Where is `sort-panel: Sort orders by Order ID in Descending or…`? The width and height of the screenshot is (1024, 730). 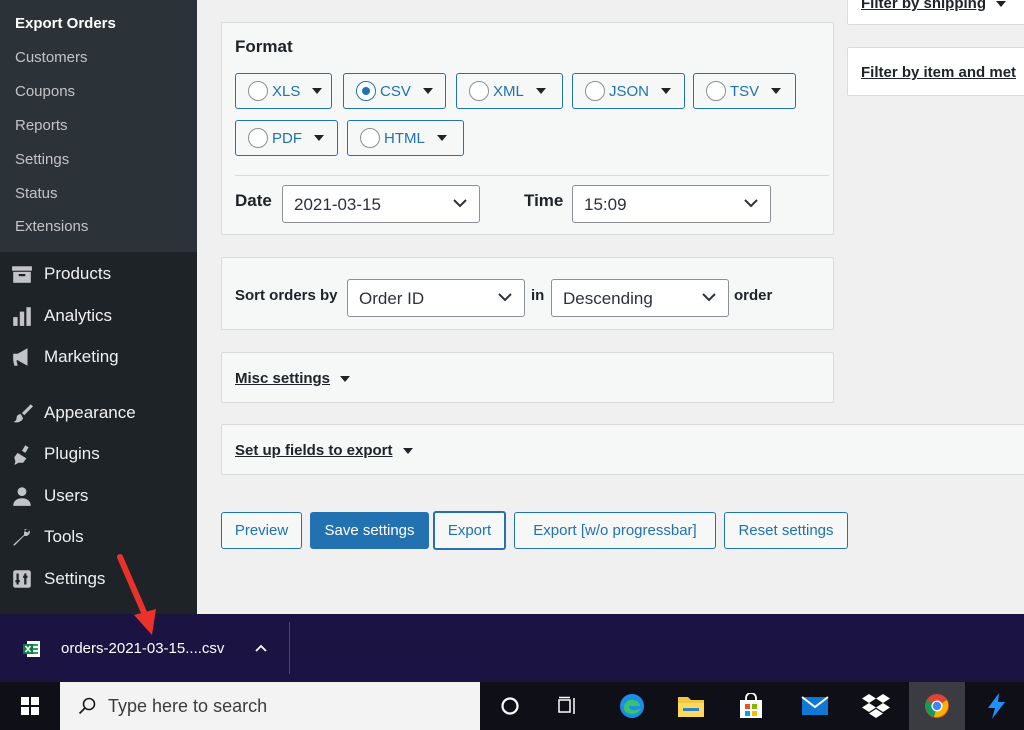
sort-panel: Sort orders by Order ID in Descending or… is located at coordinates (527, 293).